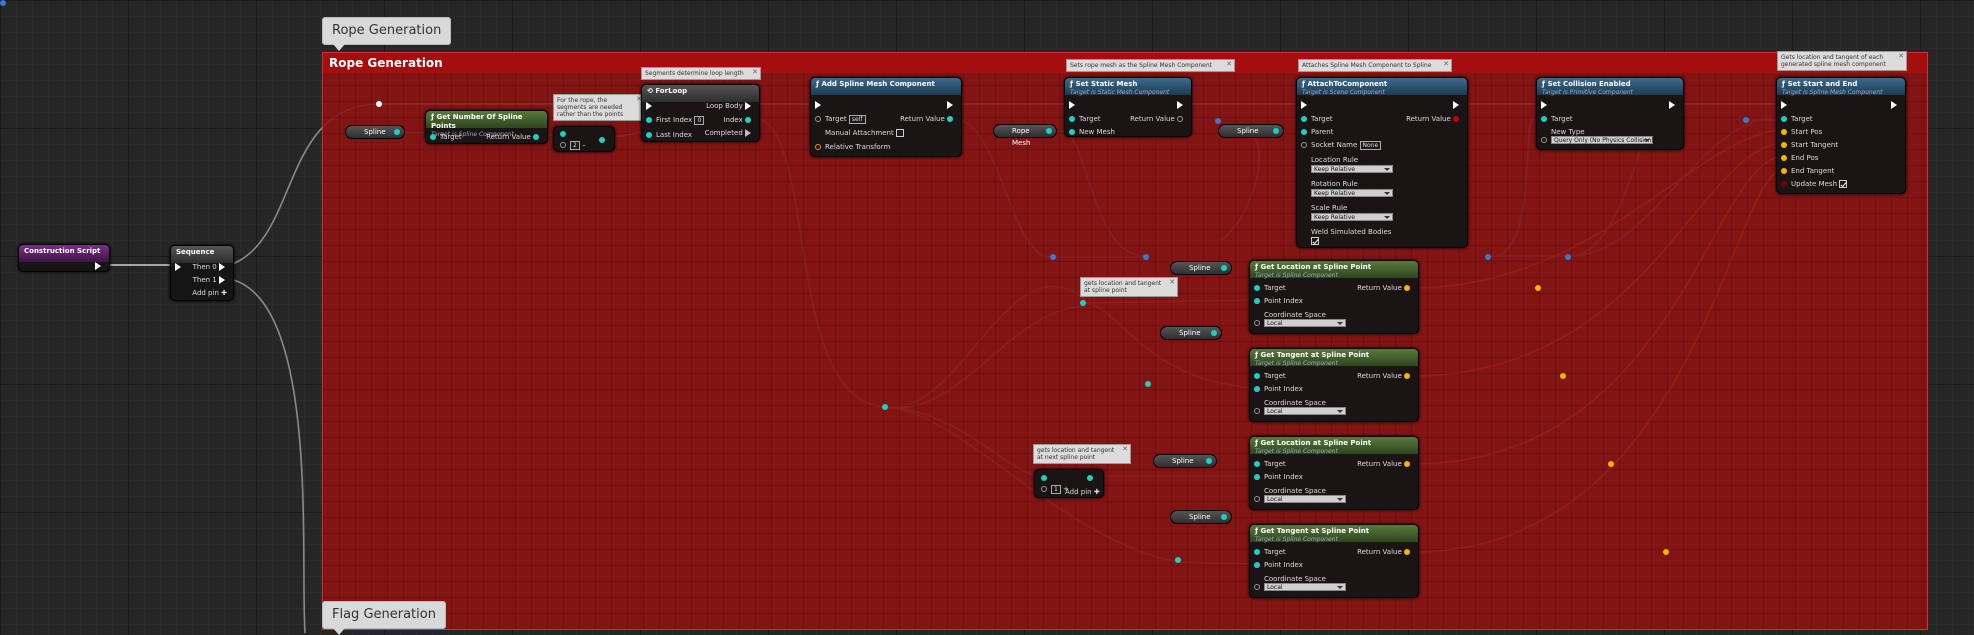  I want to click on plus-icon: ✚, so click(1097, 492).